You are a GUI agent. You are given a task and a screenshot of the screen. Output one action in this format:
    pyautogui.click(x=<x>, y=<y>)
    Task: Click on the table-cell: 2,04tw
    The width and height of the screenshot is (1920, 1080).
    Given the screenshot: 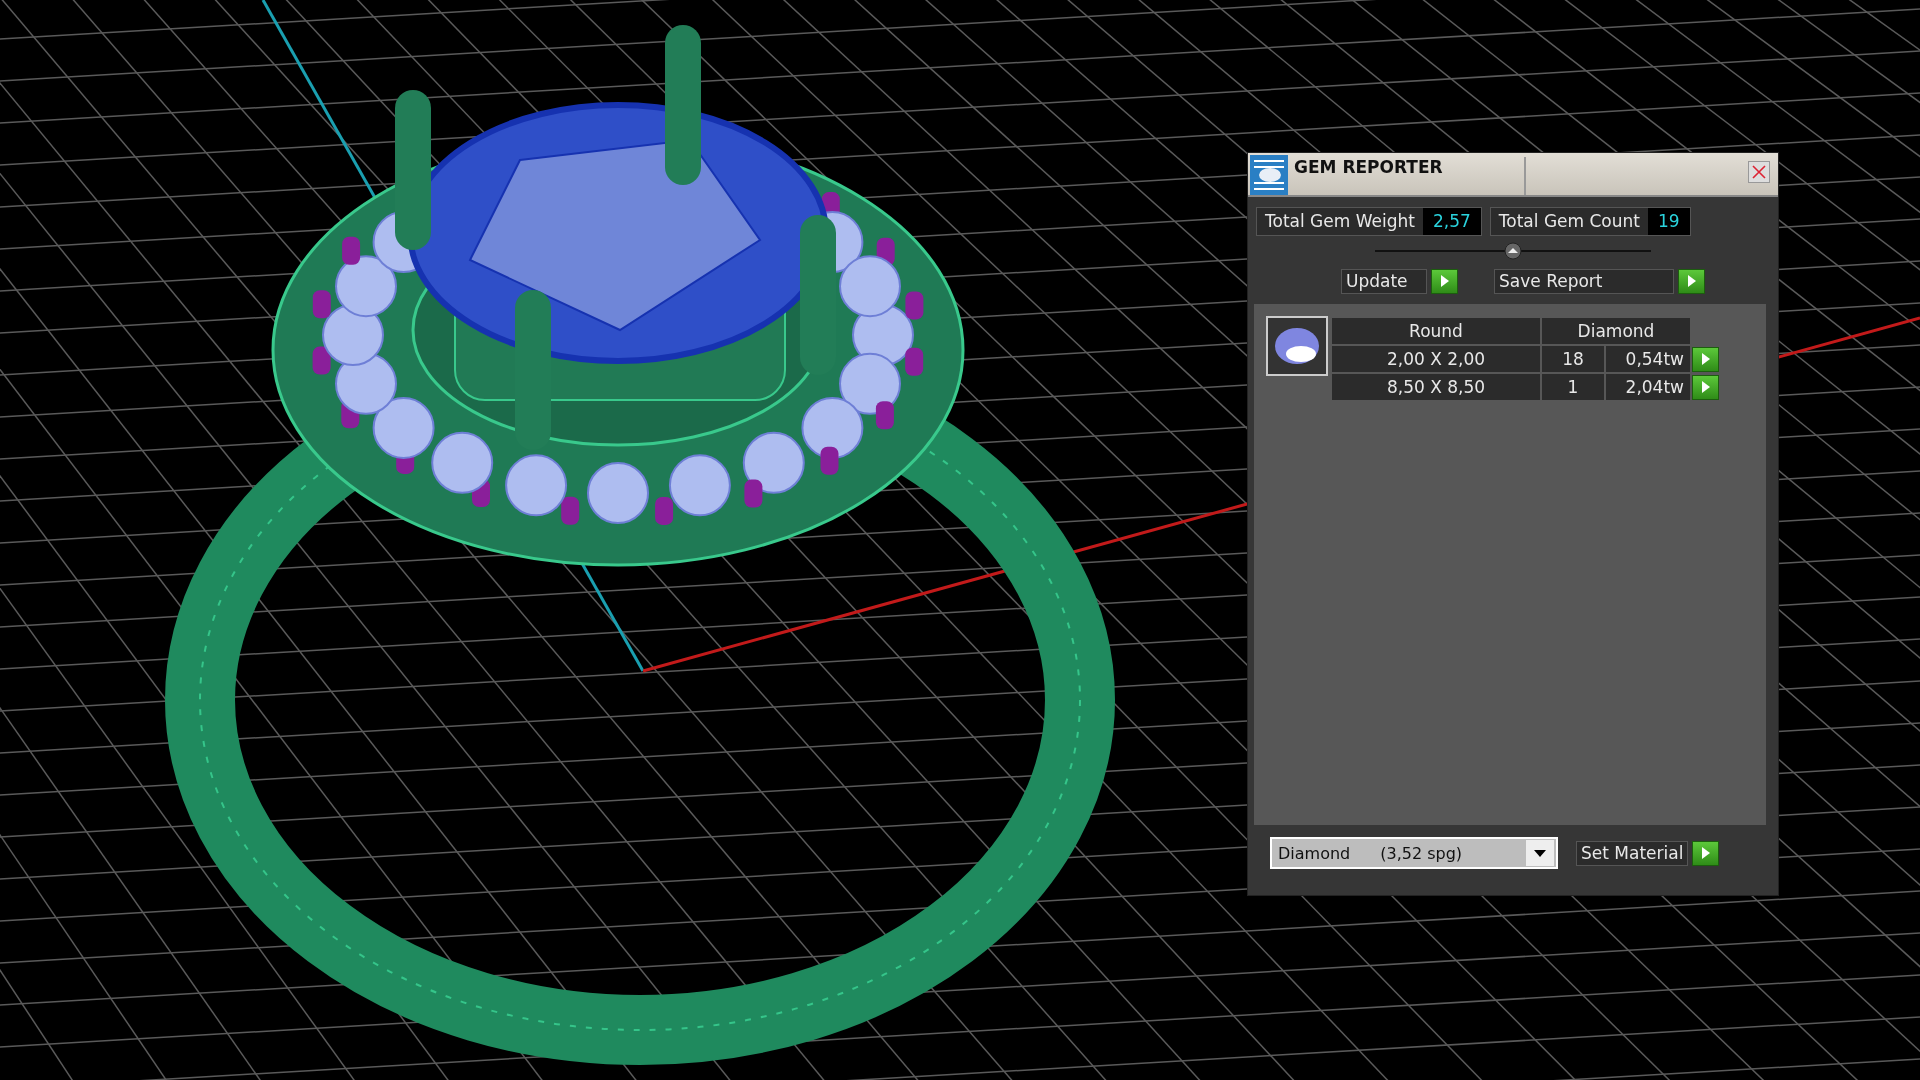 What is the action you would take?
    pyautogui.click(x=1648, y=387)
    